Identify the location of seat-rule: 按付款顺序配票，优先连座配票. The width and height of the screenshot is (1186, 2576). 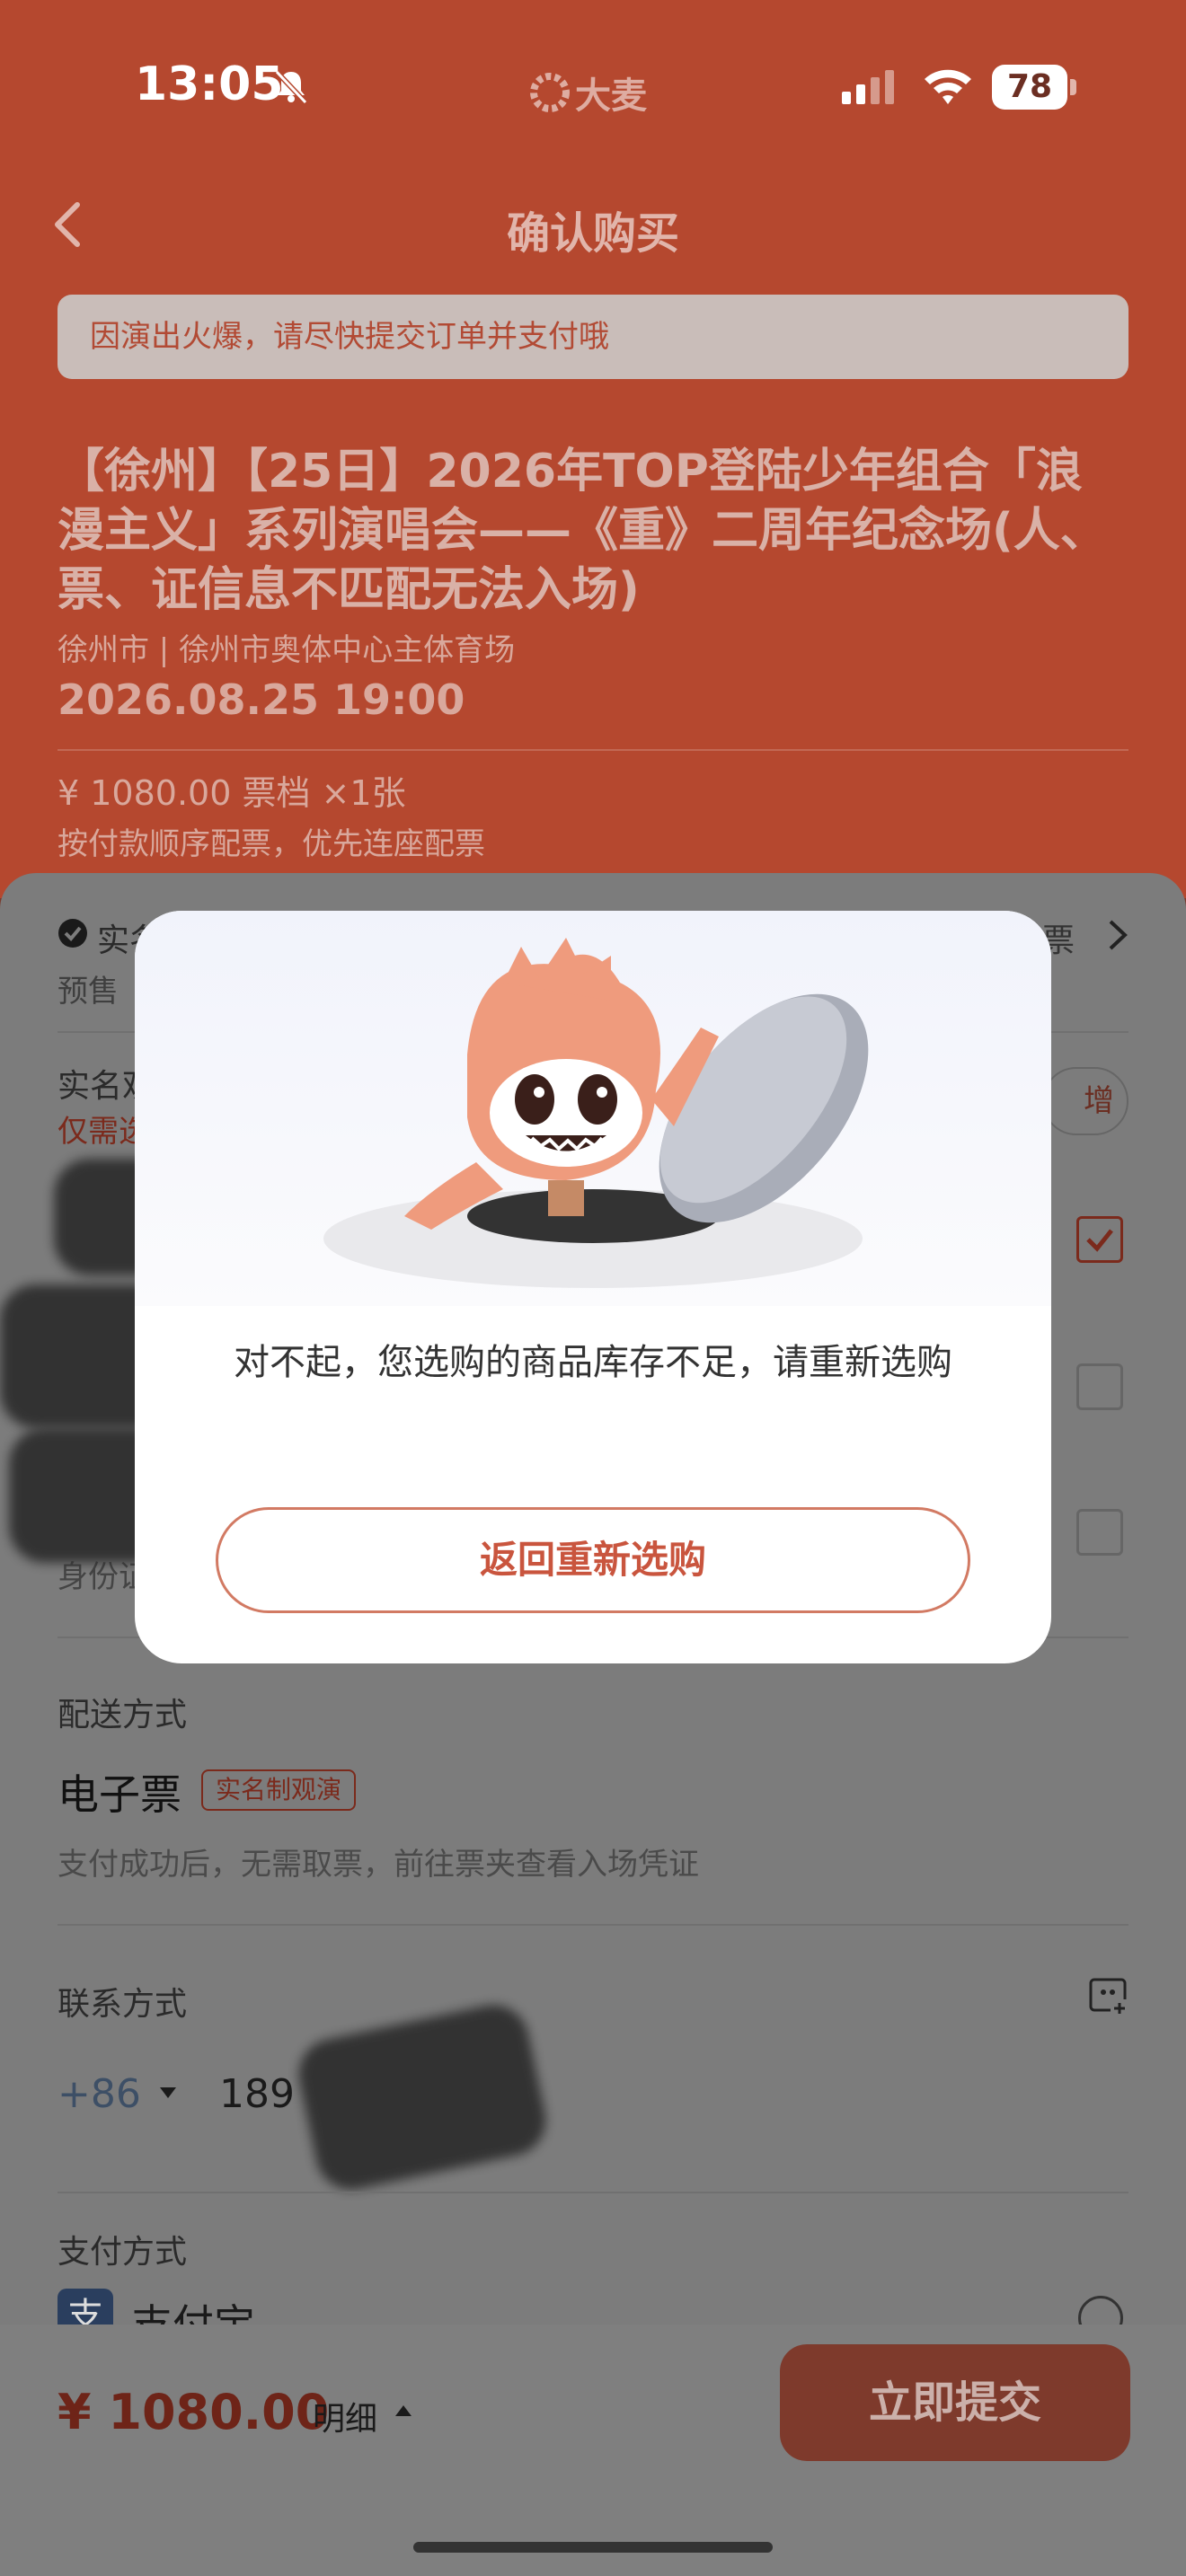
(271, 844).